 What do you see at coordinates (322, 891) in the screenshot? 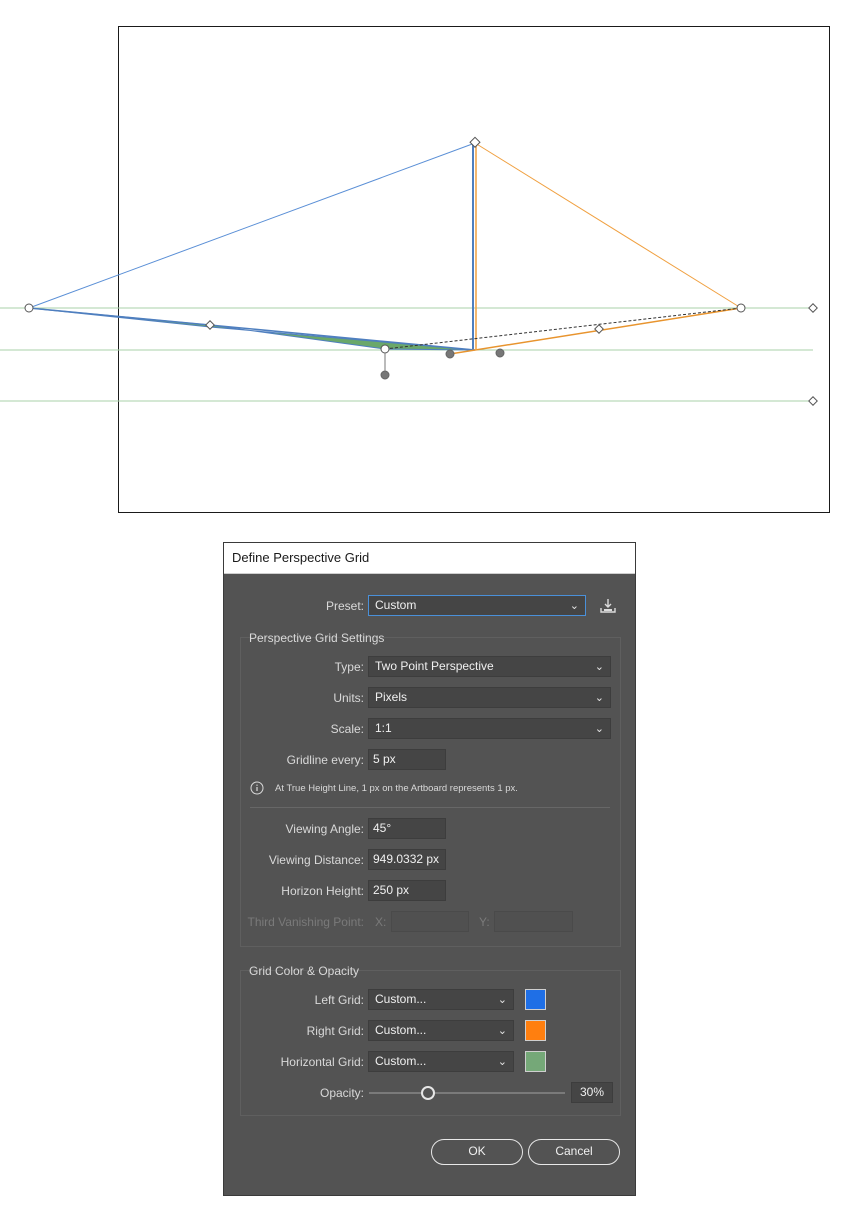
I see `horizon-height-label: Horizon Height:` at bounding box center [322, 891].